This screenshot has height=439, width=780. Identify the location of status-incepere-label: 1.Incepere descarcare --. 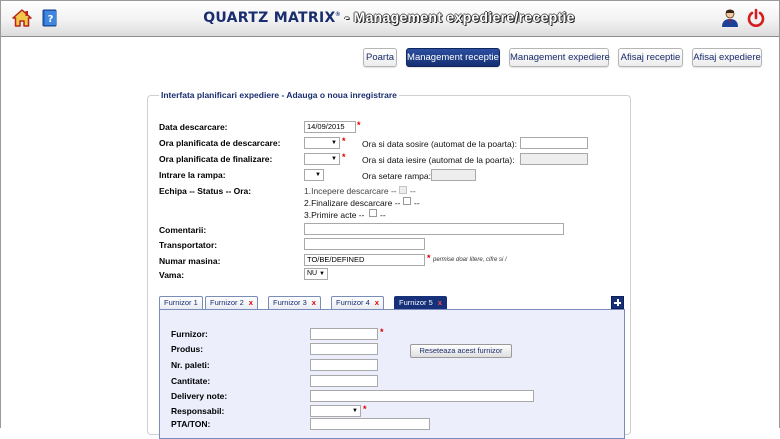
(350, 191).